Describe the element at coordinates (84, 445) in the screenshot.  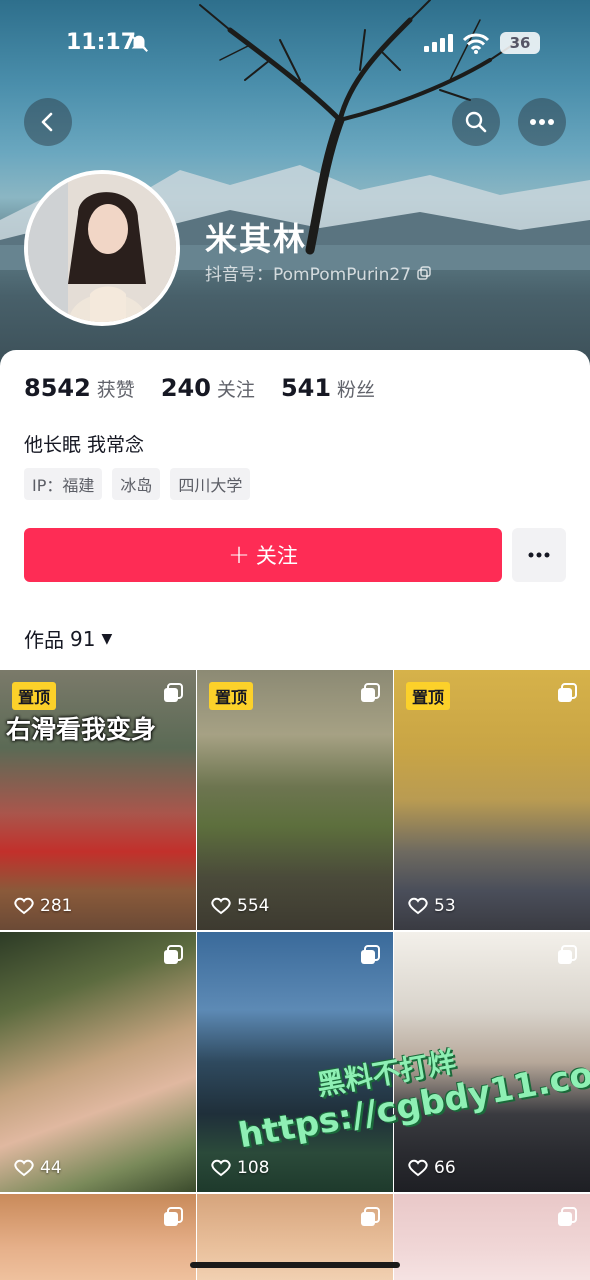
I see `profile-bio: 他长眠 我常念` at that location.